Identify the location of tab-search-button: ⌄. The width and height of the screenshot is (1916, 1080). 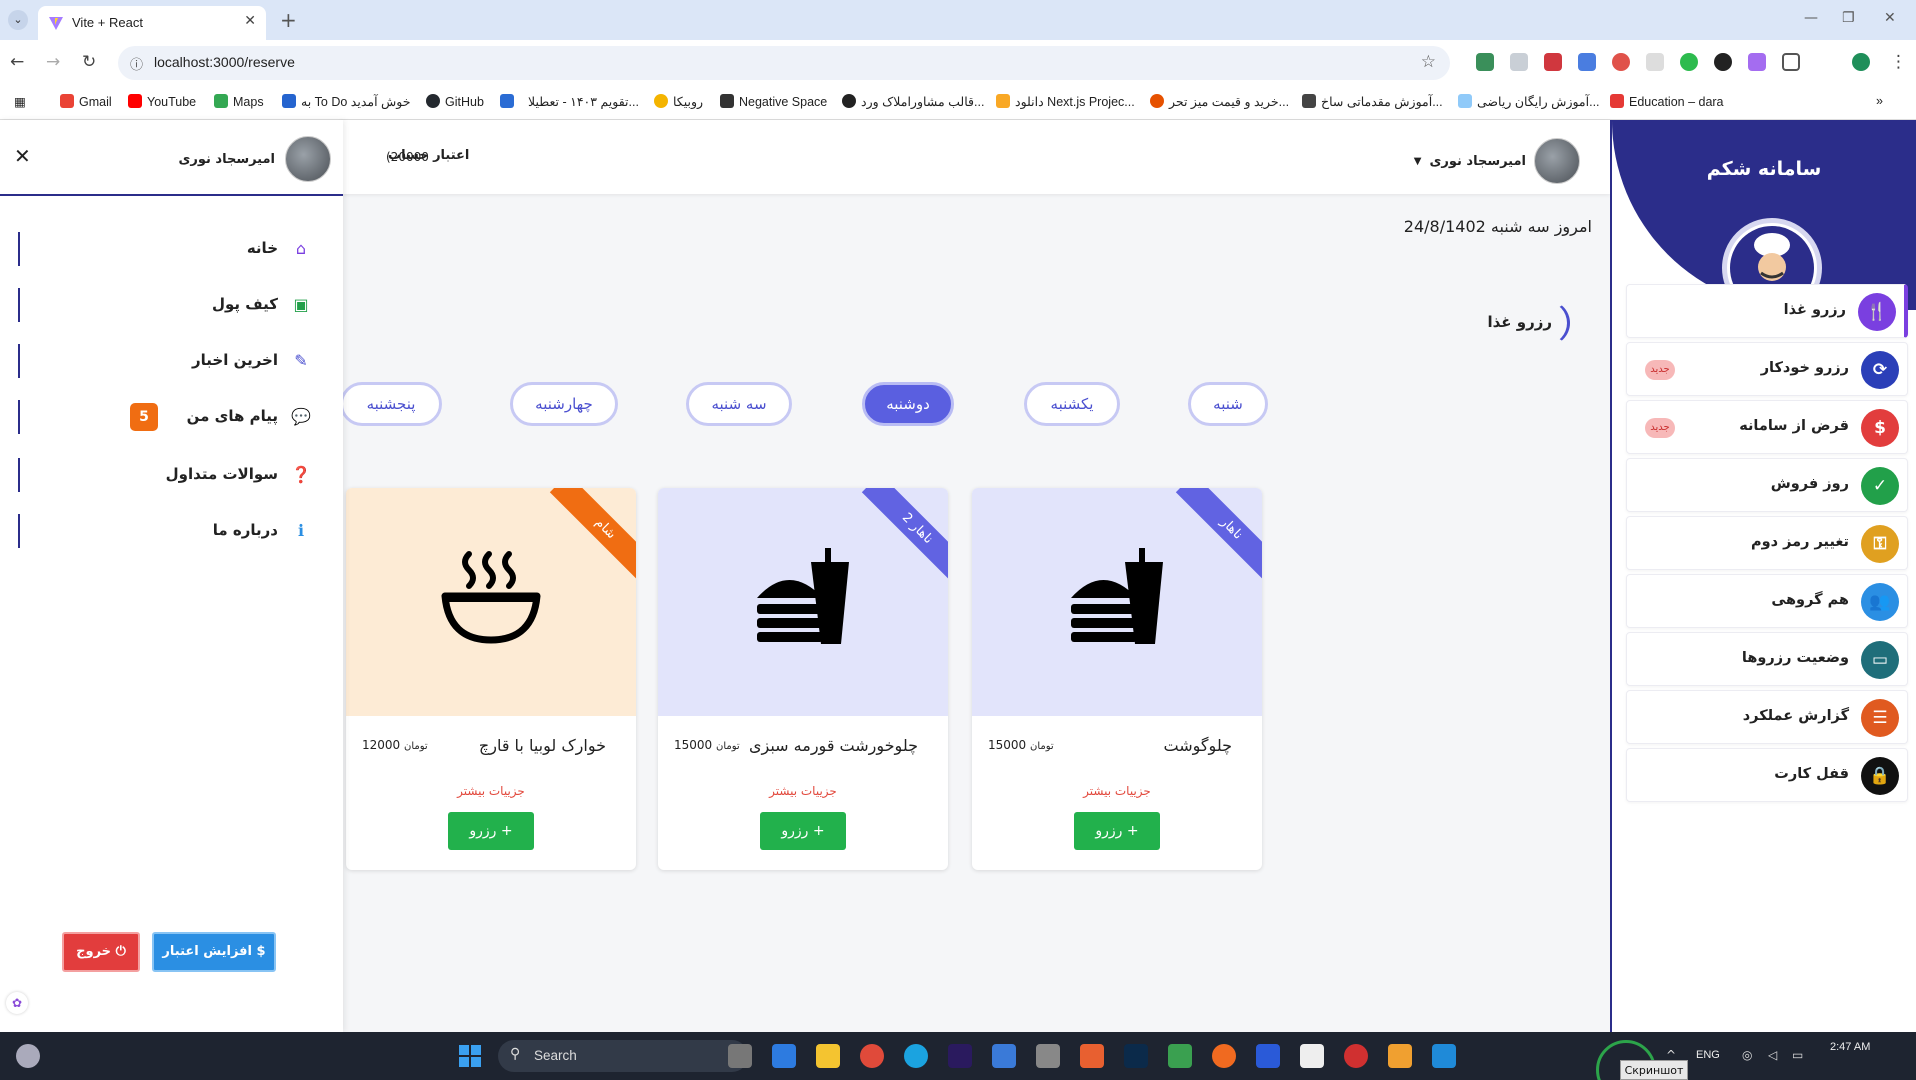
(18, 20).